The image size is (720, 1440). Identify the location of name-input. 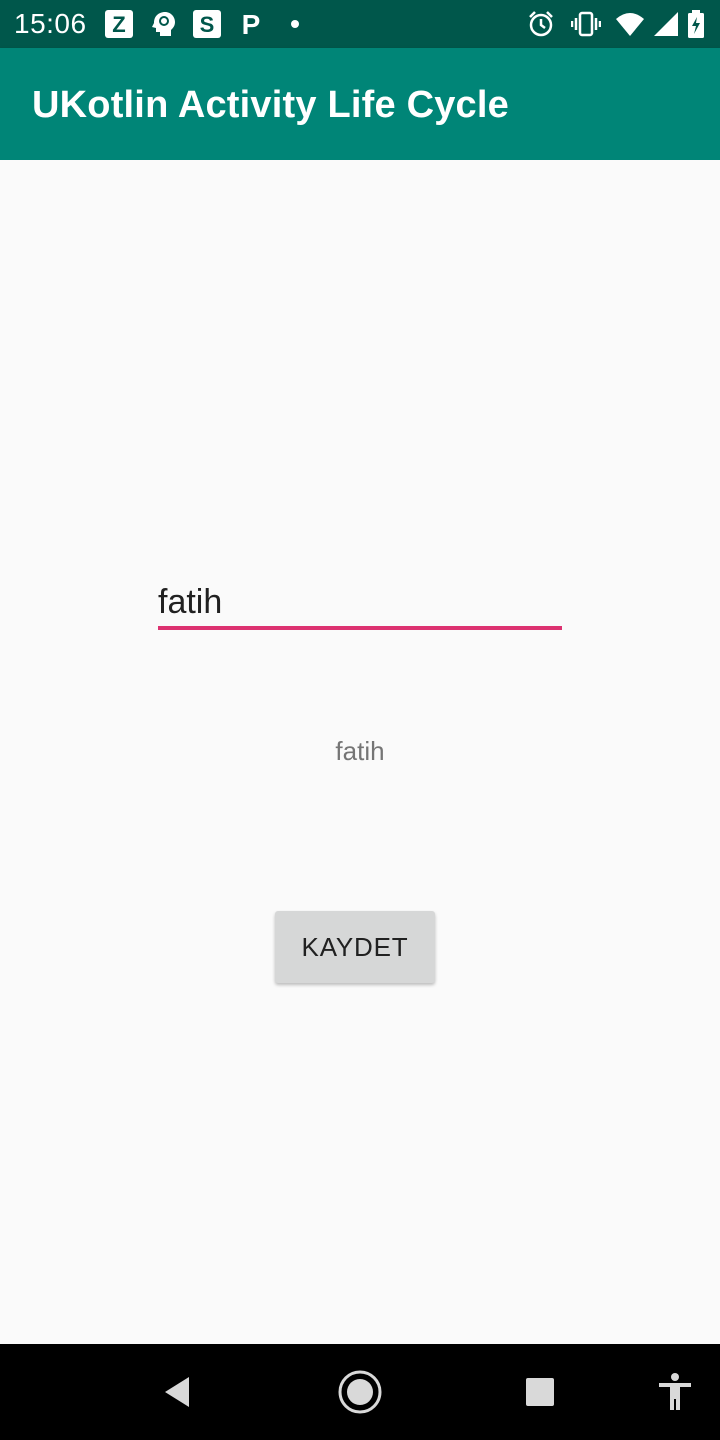
(360, 602).